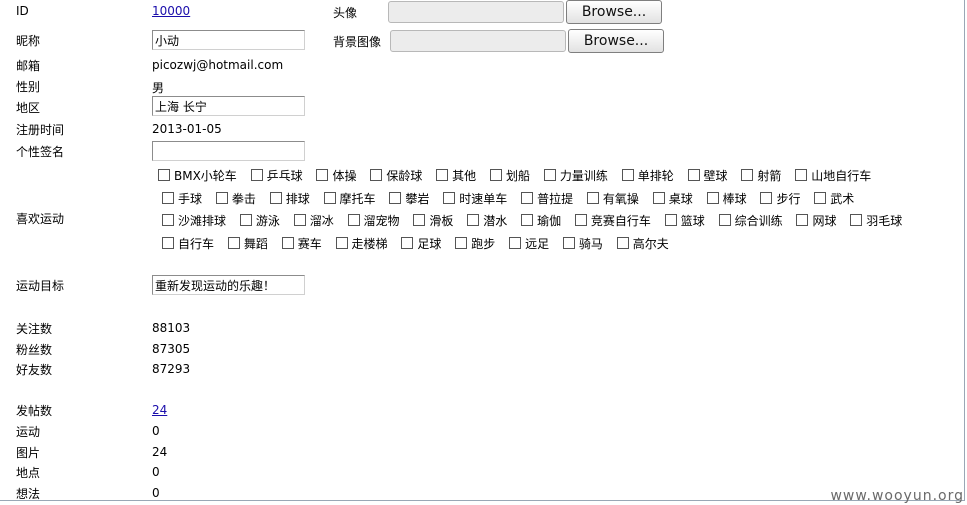 The height and width of the screenshot is (505, 967). I want to click on sport-option: 保龄球, so click(391, 176).